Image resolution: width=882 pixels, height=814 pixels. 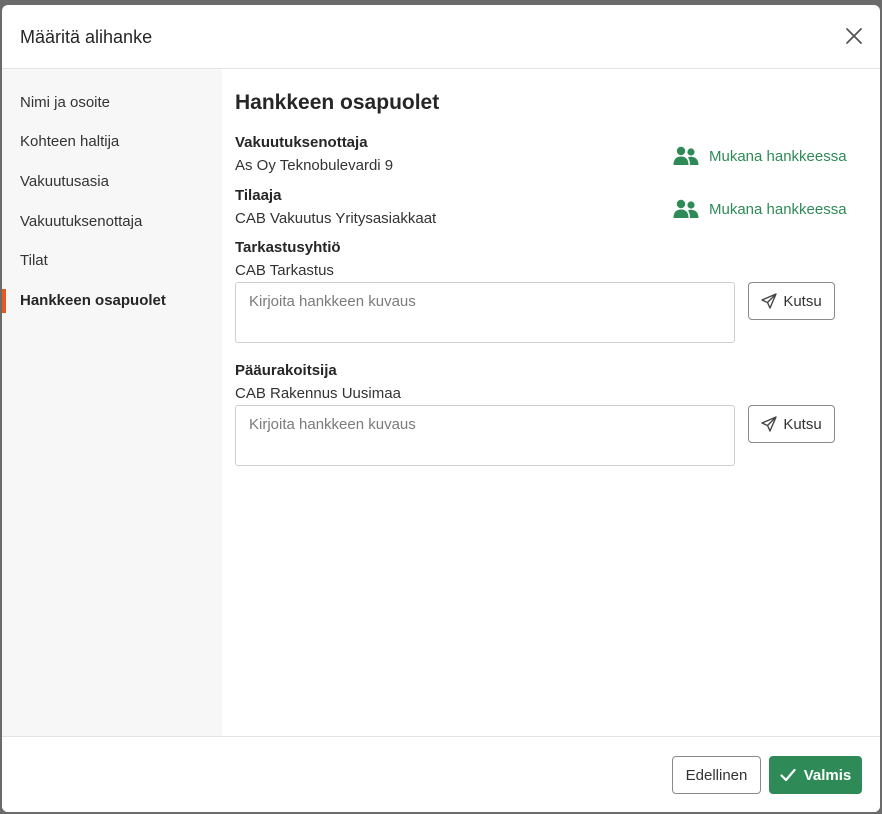 I want to click on party-value: As Oy Teknobulevardi 9, so click(x=314, y=165).